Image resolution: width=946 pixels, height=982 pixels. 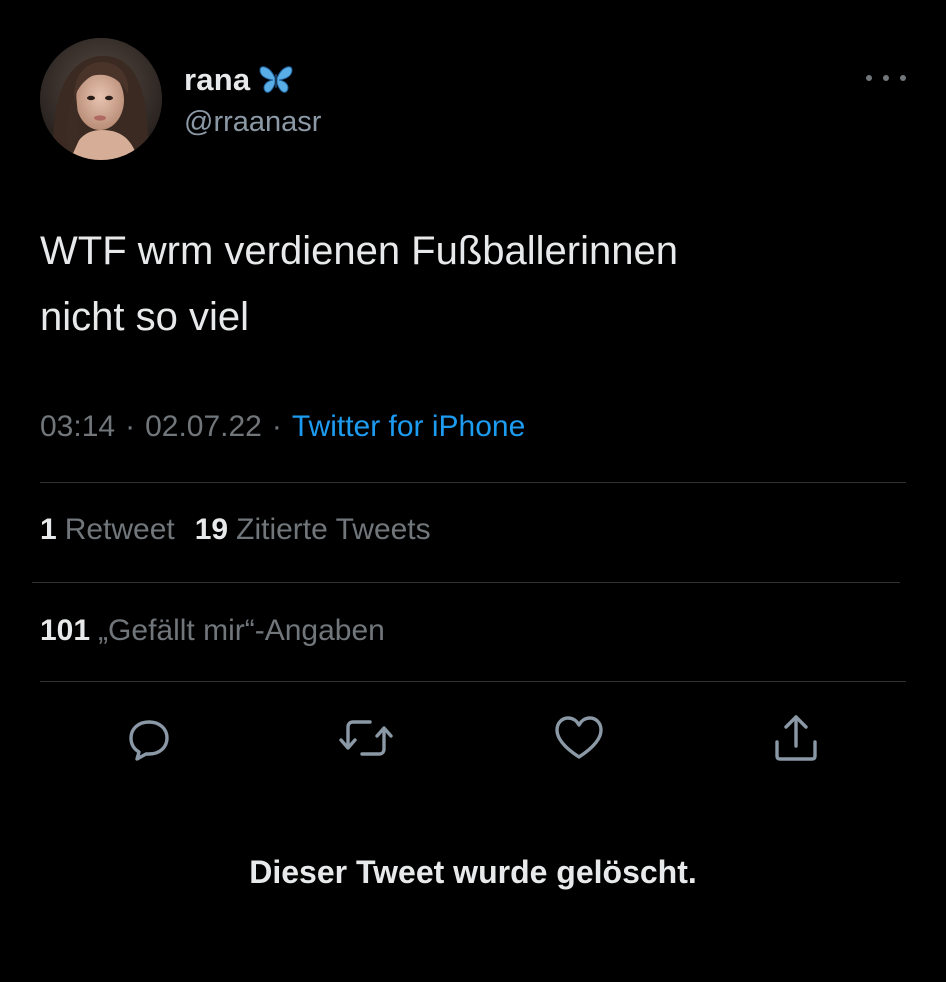 I want to click on display-name: rana, so click(x=217, y=80).